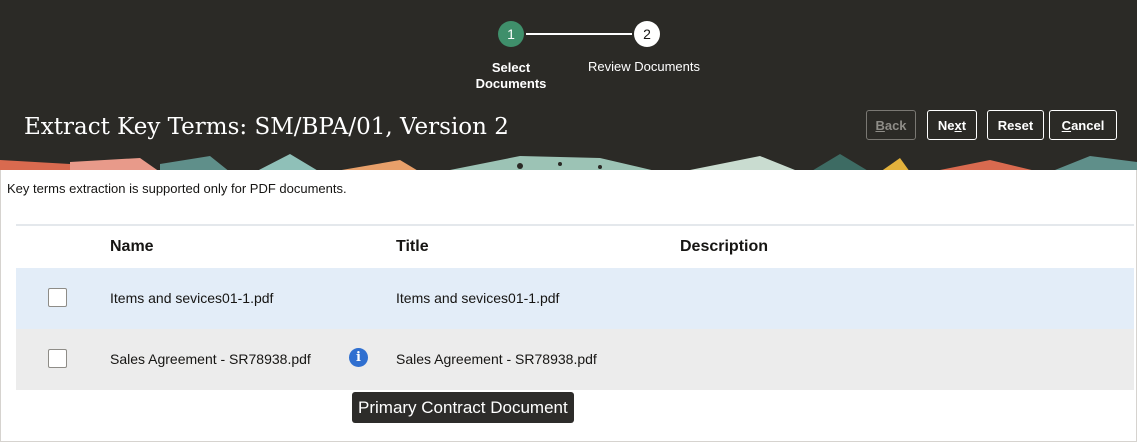 Image resolution: width=1137 pixels, height=442 pixels. What do you see at coordinates (358, 357) in the screenshot?
I see `info-icon: i` at bounding box center [358, 357].